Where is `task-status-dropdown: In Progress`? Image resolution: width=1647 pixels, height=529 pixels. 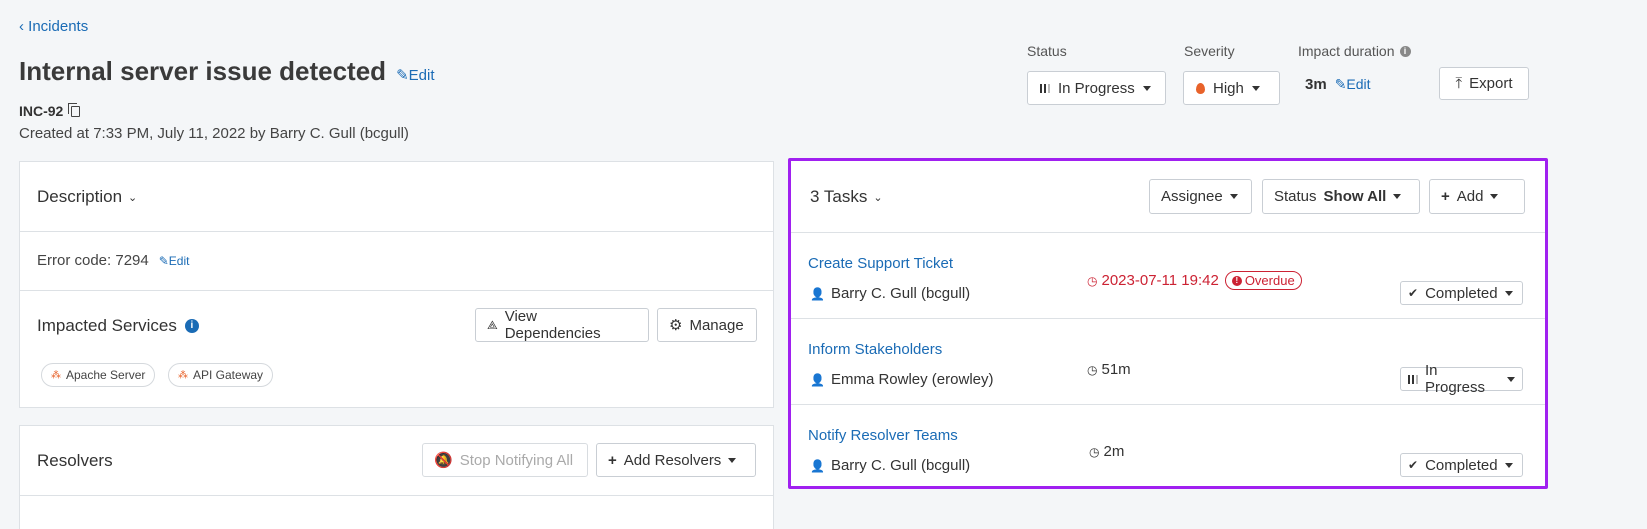 task-status-dropdown: In Progress is located at coordinates (1461, 379).